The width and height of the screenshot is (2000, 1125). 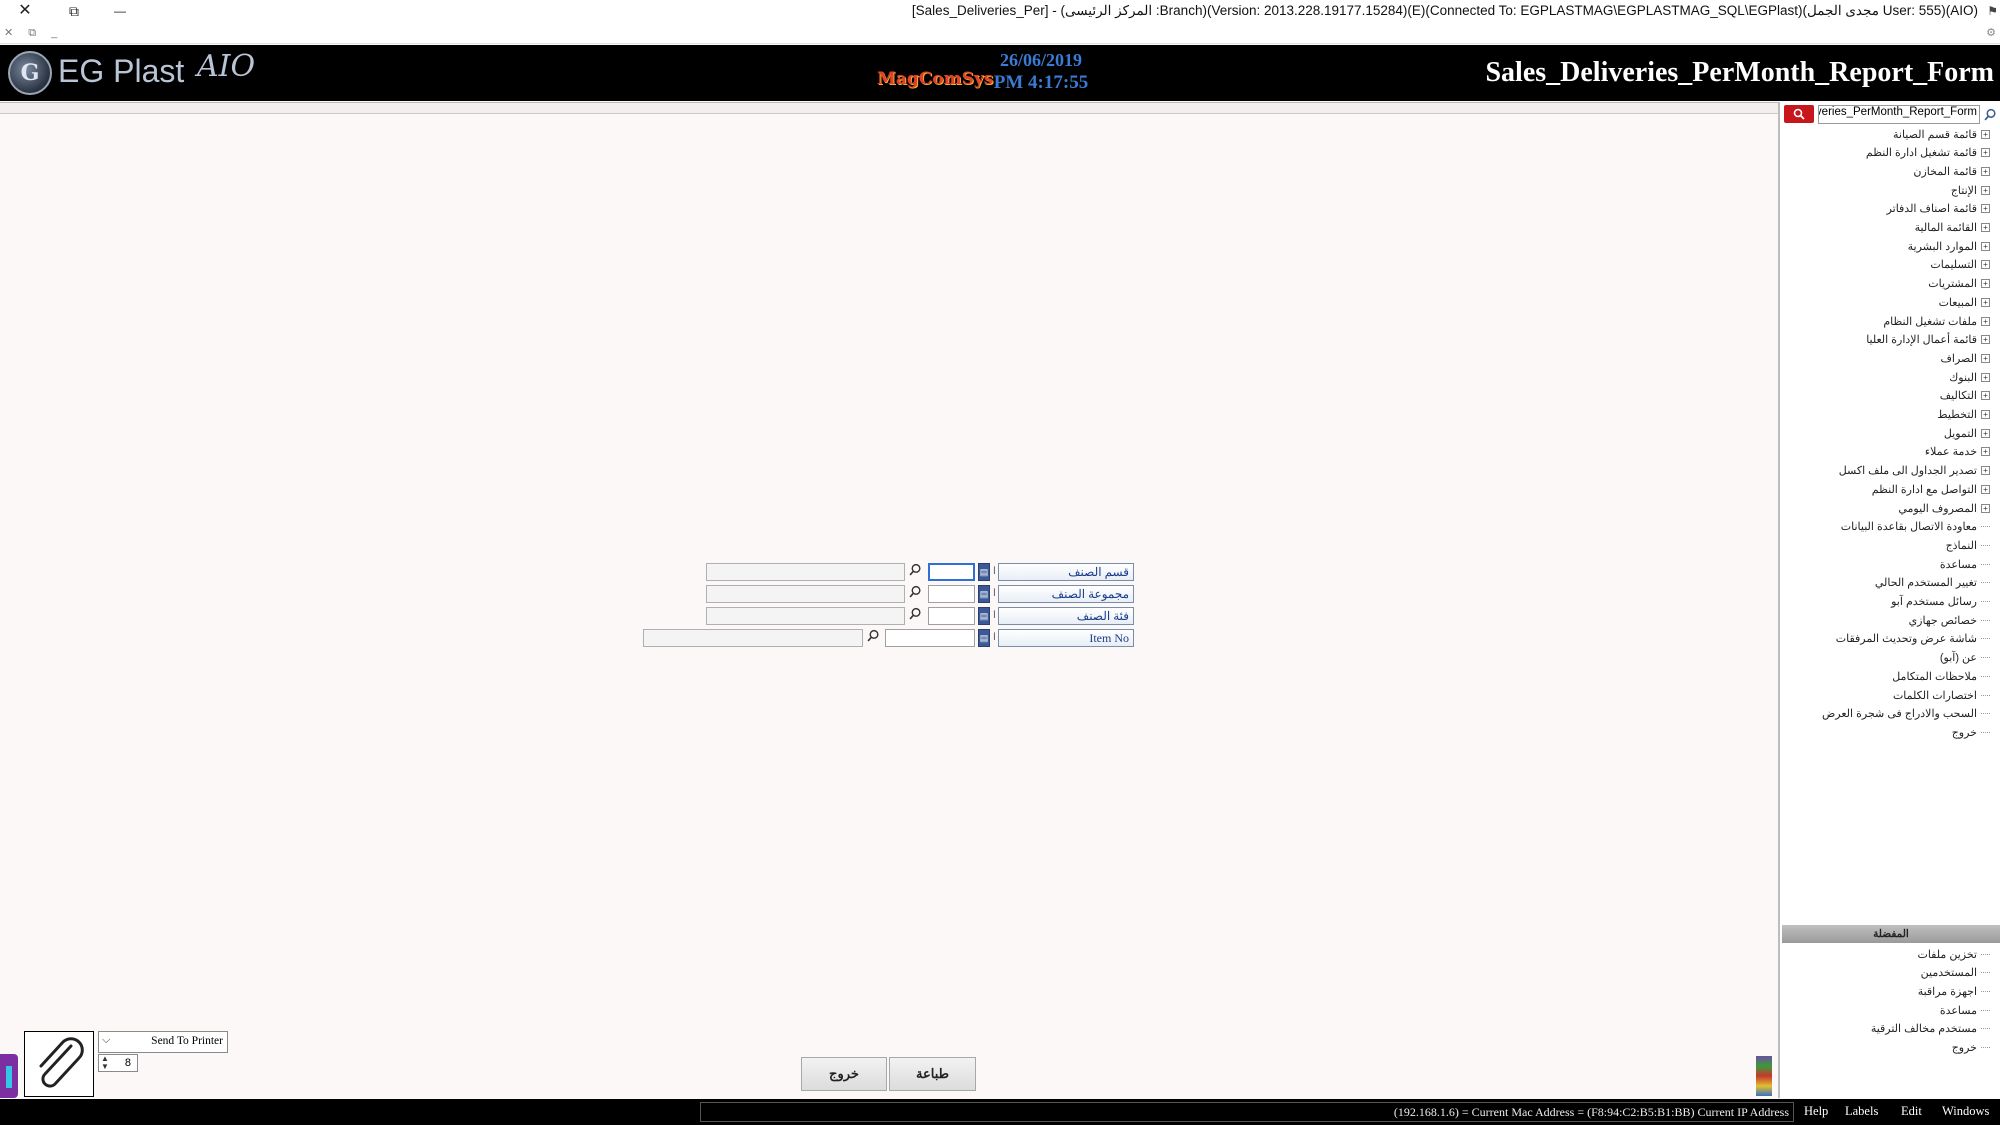 I want to click on favorite-item: مستخدم مخالف الترقية, so click(x=1930, y=1029).